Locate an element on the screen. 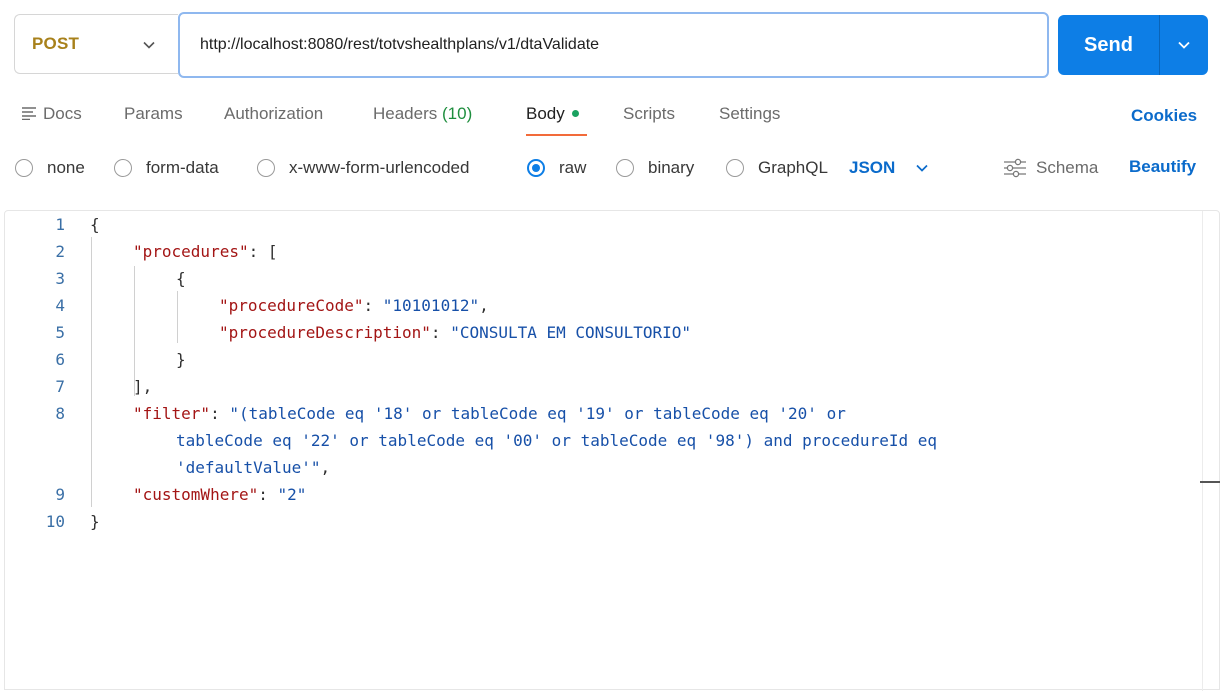 The width and height of the screenshot is (1222, 691). tab-settings-label: Settings is located at coordinates (750, 113).